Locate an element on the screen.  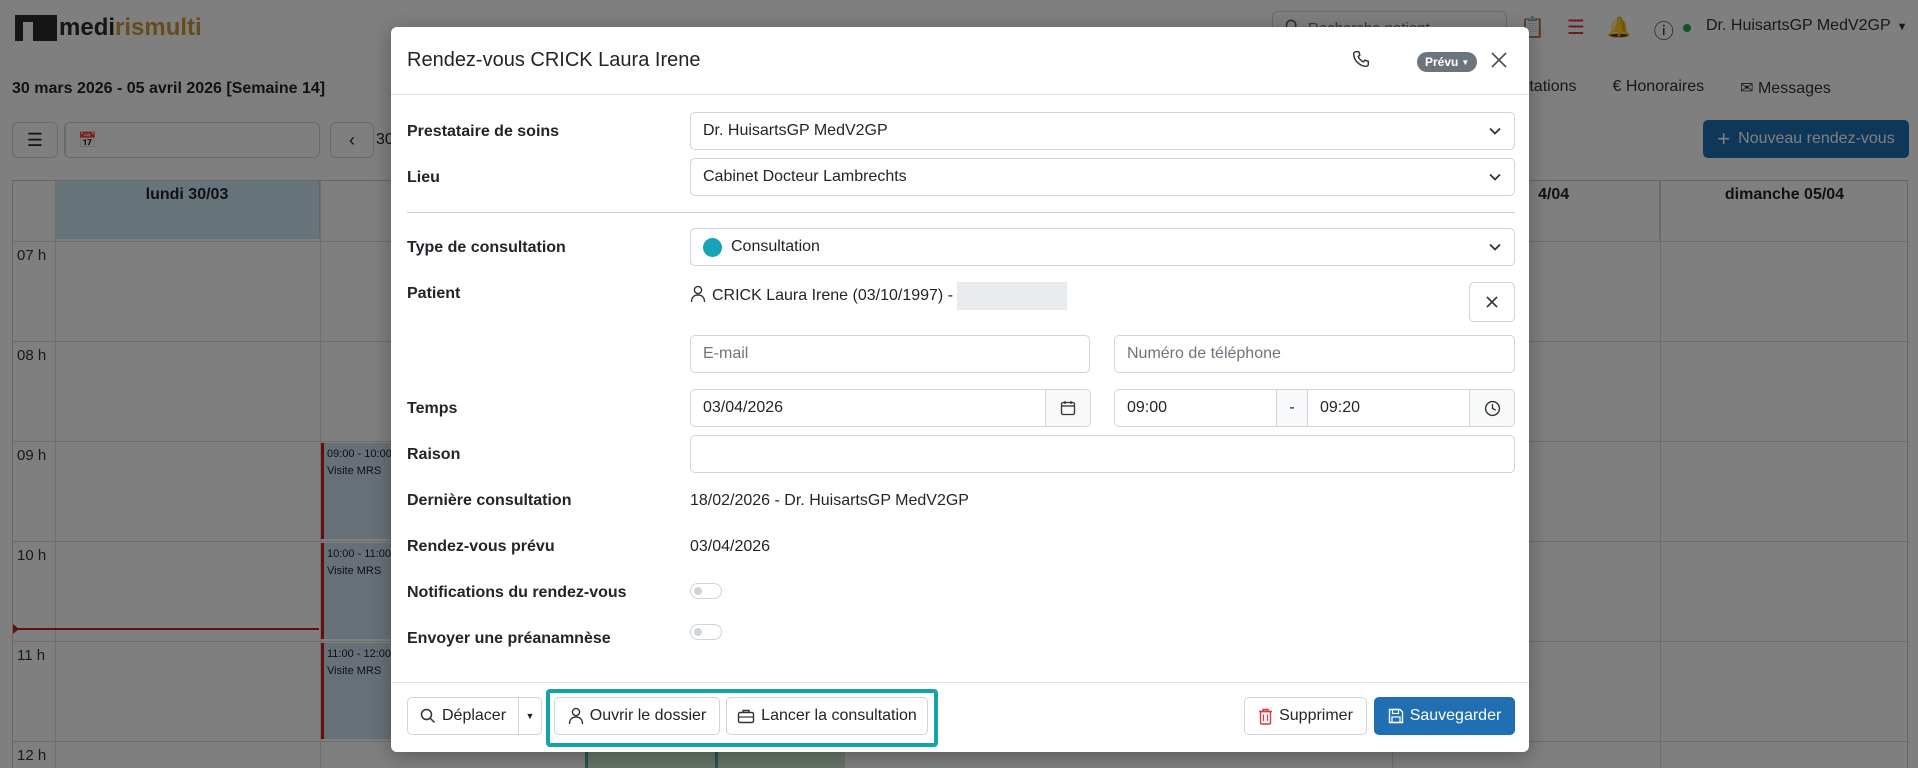
consultation-type-value: Consultation is located at coordinates (775, 246).